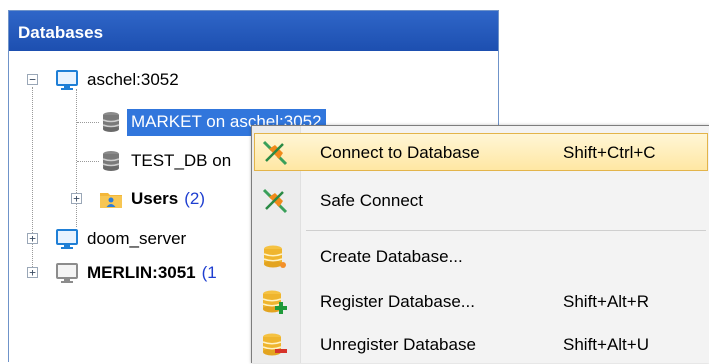 This screenshot has height=364, width=709. I want to click on create-database-icon, so click(275, 257).